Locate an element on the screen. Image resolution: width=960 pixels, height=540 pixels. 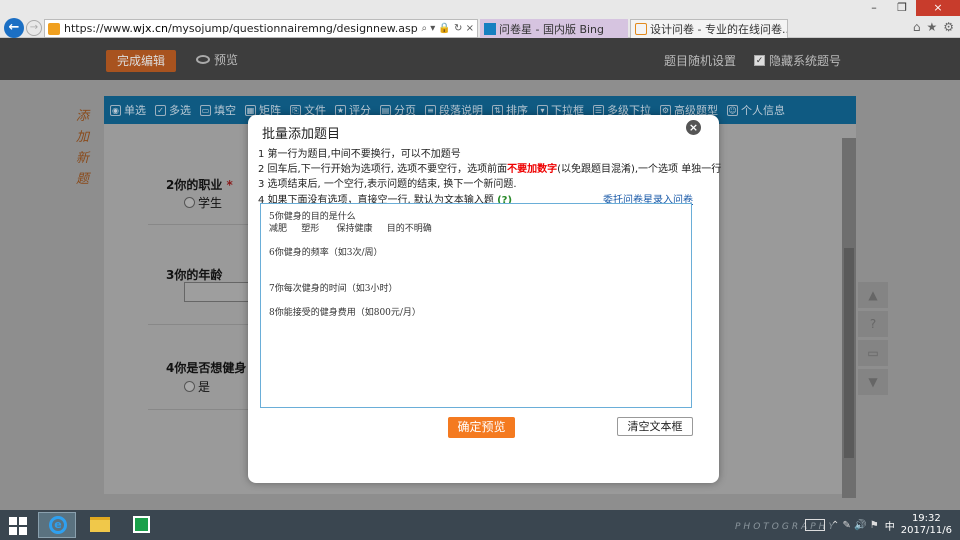
cascade-icon: ☰ is located at coordinates (598, 110).